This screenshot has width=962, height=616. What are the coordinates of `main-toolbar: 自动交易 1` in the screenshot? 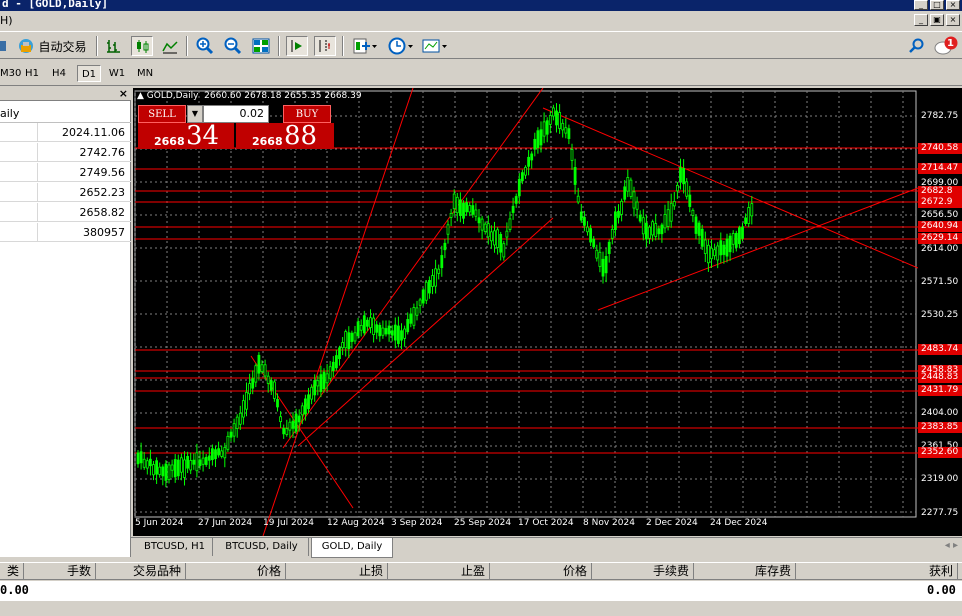 It's located at (481, 45).